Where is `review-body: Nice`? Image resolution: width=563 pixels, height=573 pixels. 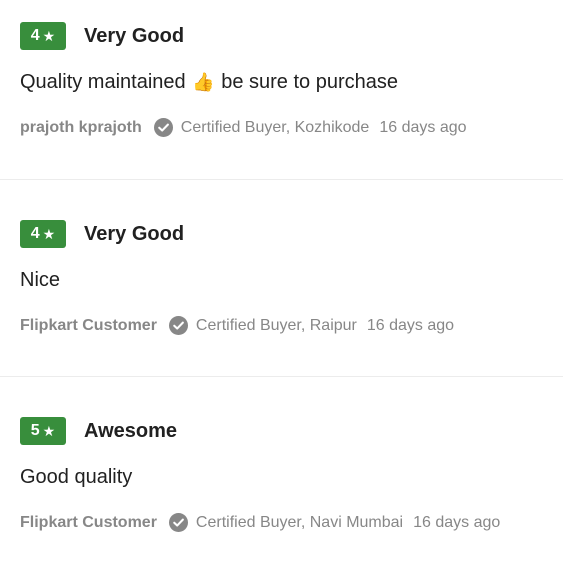
review-body: Nice is located at coordinates (281, 280).